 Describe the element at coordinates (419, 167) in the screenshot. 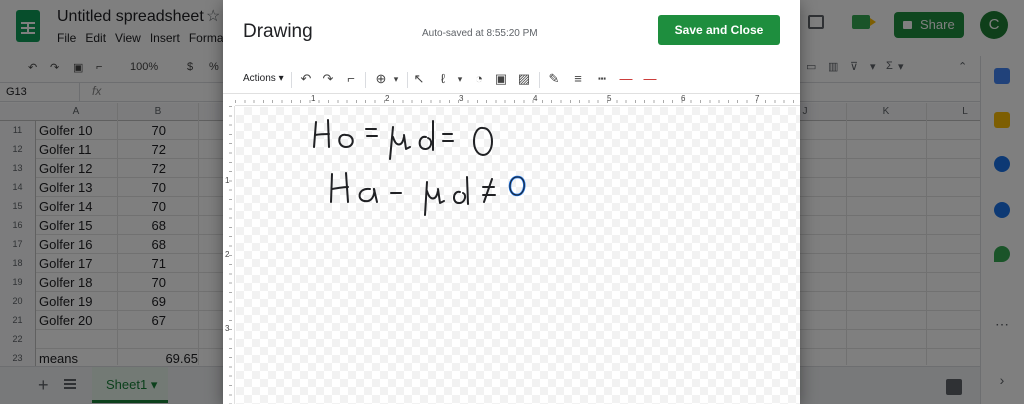

I see `handwritten-hypothesis-ink` at that location.